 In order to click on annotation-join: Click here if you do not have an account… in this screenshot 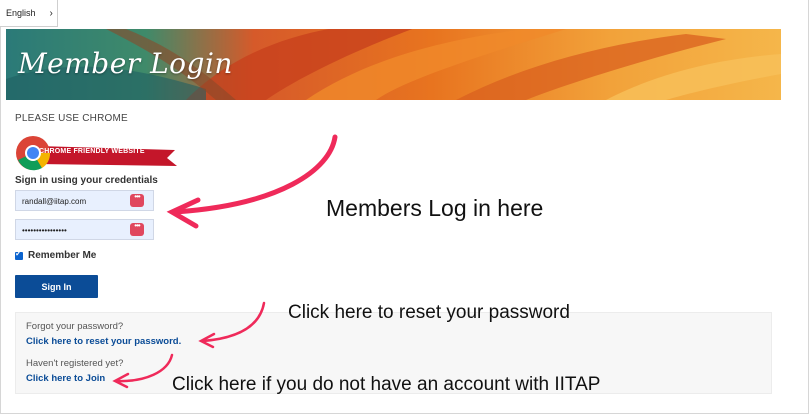, I will do `click(386, 384)`.